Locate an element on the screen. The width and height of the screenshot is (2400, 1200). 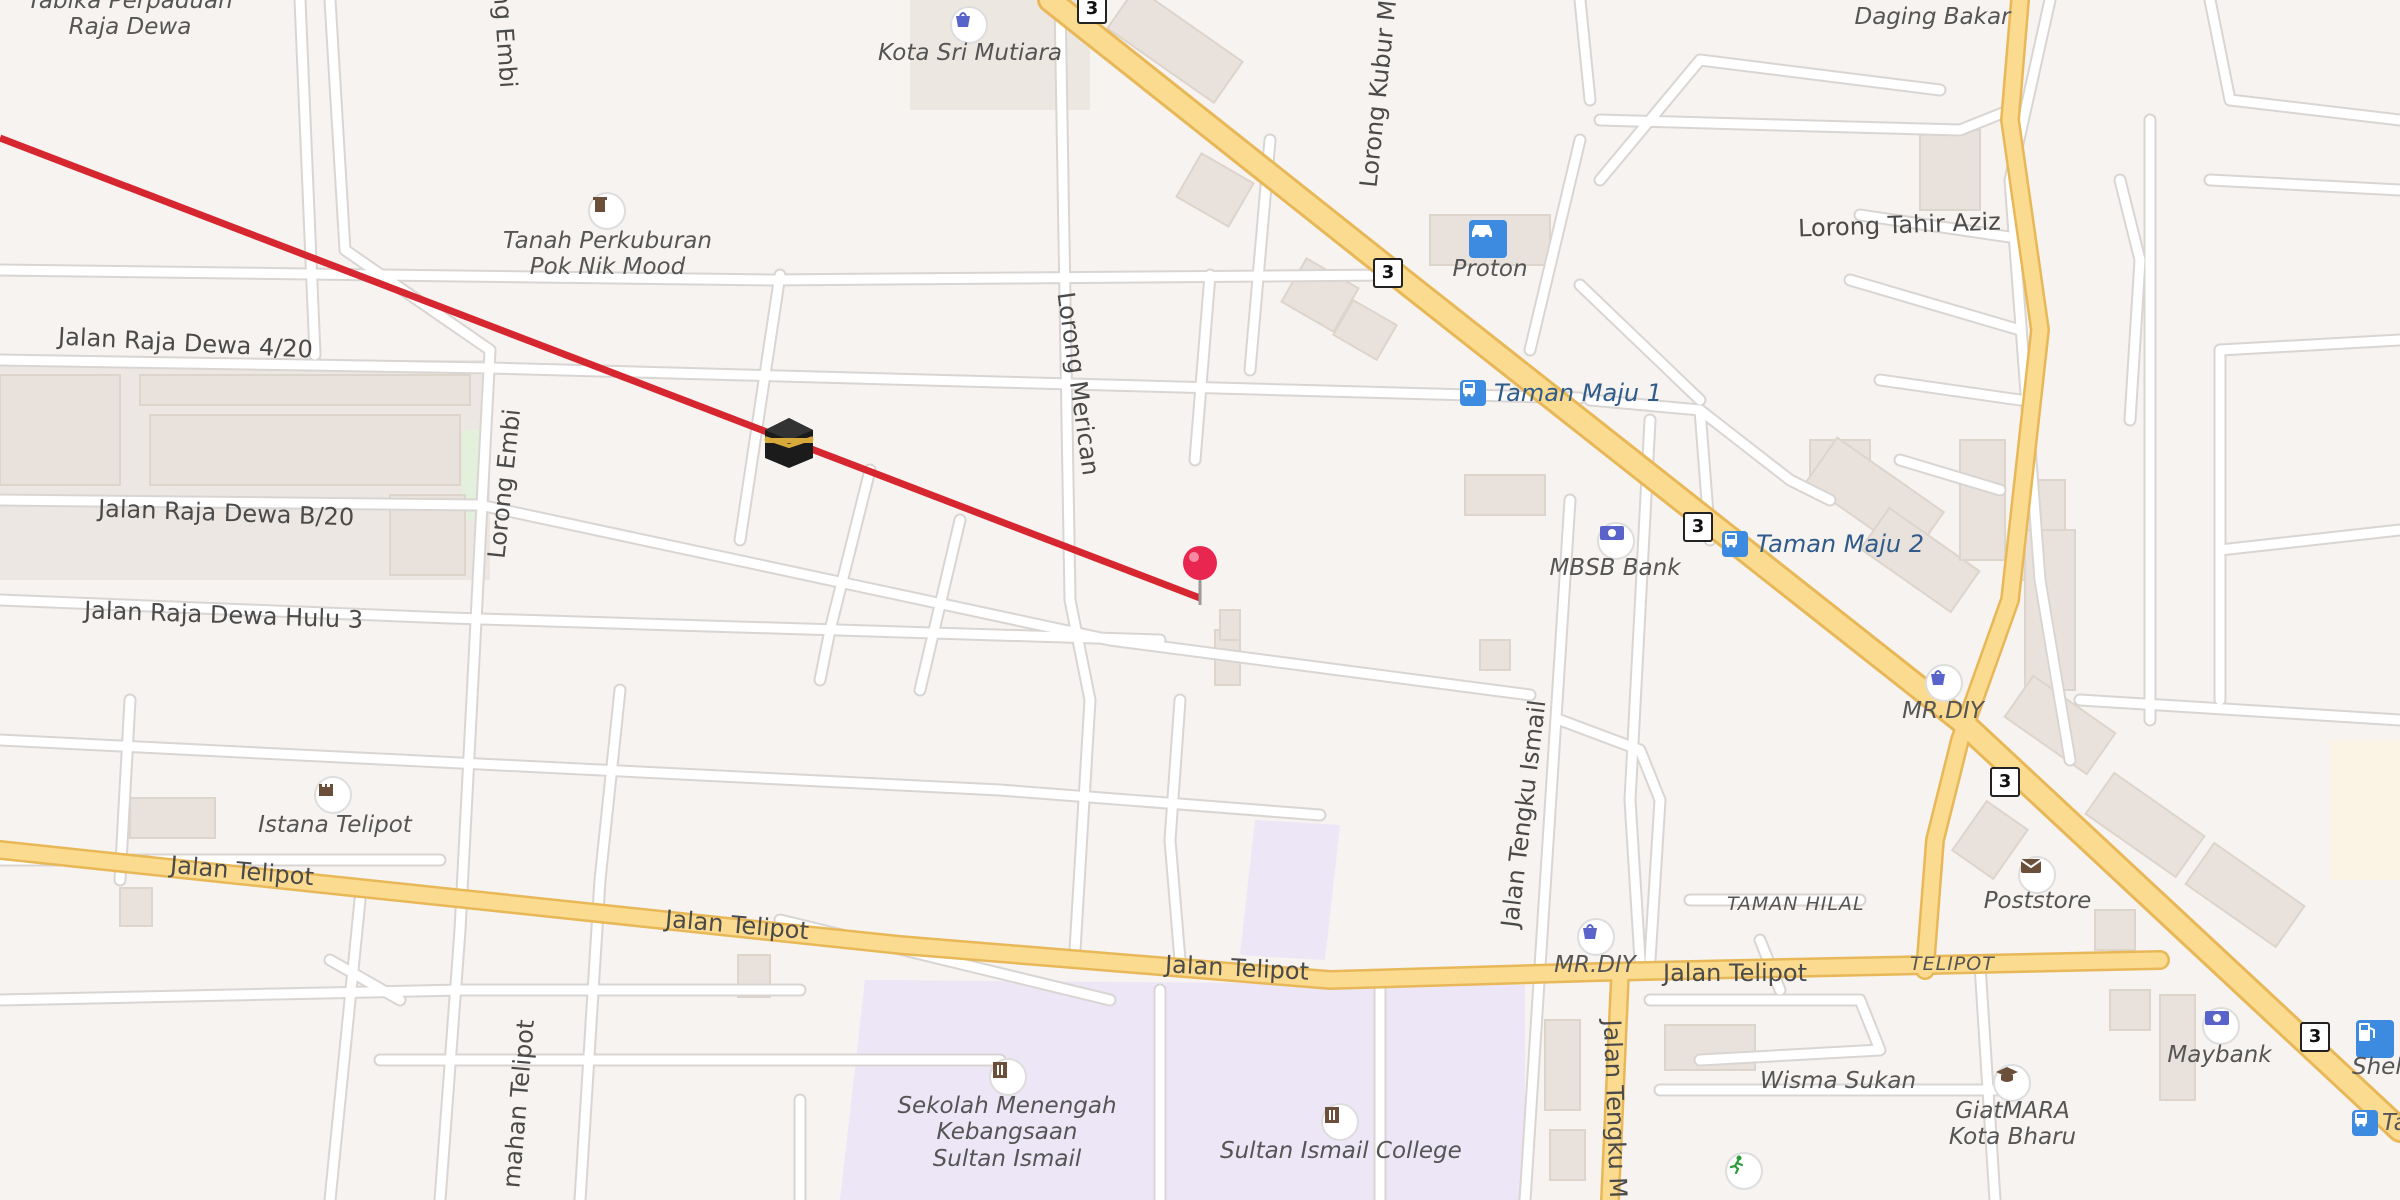
poi-label: Sultan Ismail College is located at coordinates (1341, 1151).